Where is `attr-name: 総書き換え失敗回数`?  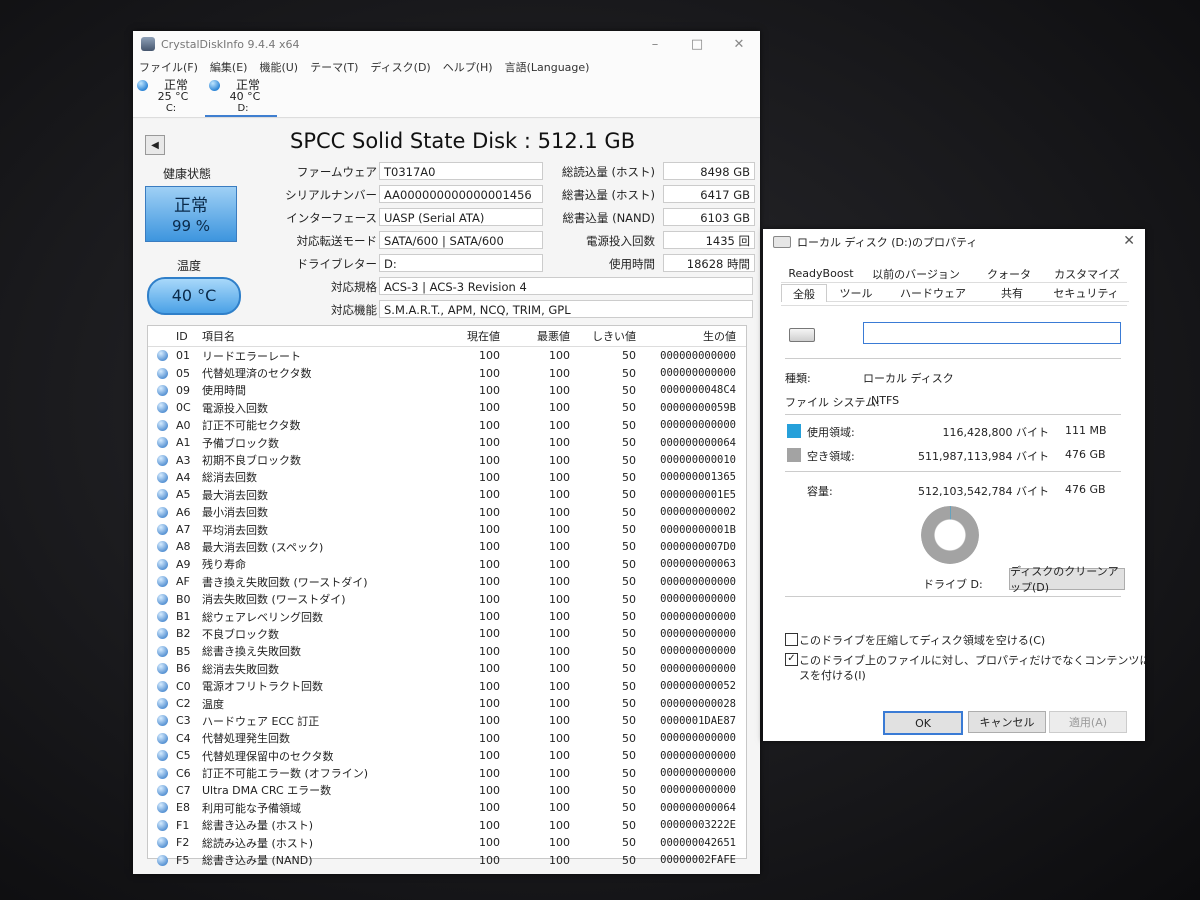
attr-name: 総書き換え失敗回数 is located at coordinates (251, 652).